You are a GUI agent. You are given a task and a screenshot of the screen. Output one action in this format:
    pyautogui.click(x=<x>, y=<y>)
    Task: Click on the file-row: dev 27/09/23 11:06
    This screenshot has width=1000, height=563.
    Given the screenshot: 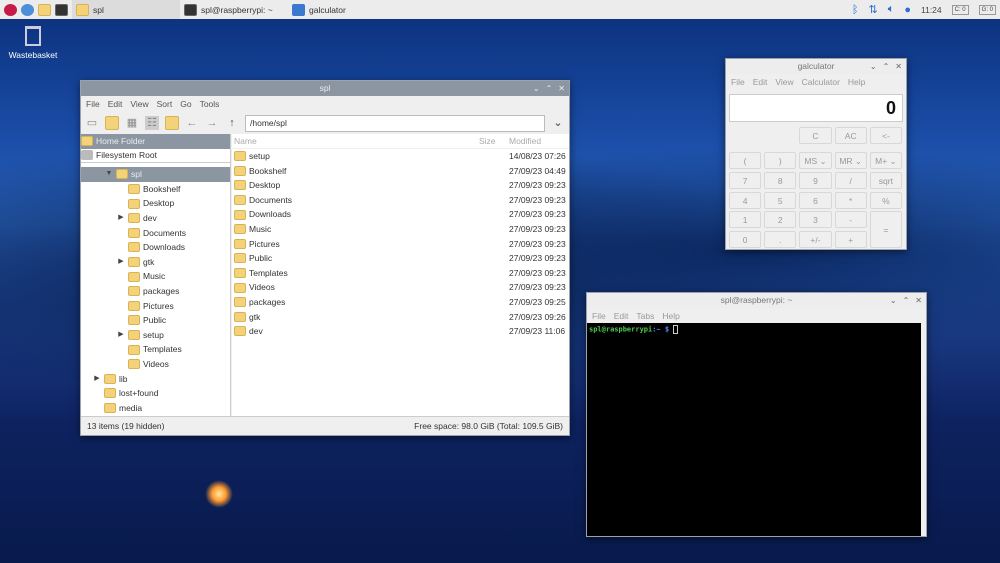 What is the action you would take?
    pyautogui.click(x=400, y=331)
    